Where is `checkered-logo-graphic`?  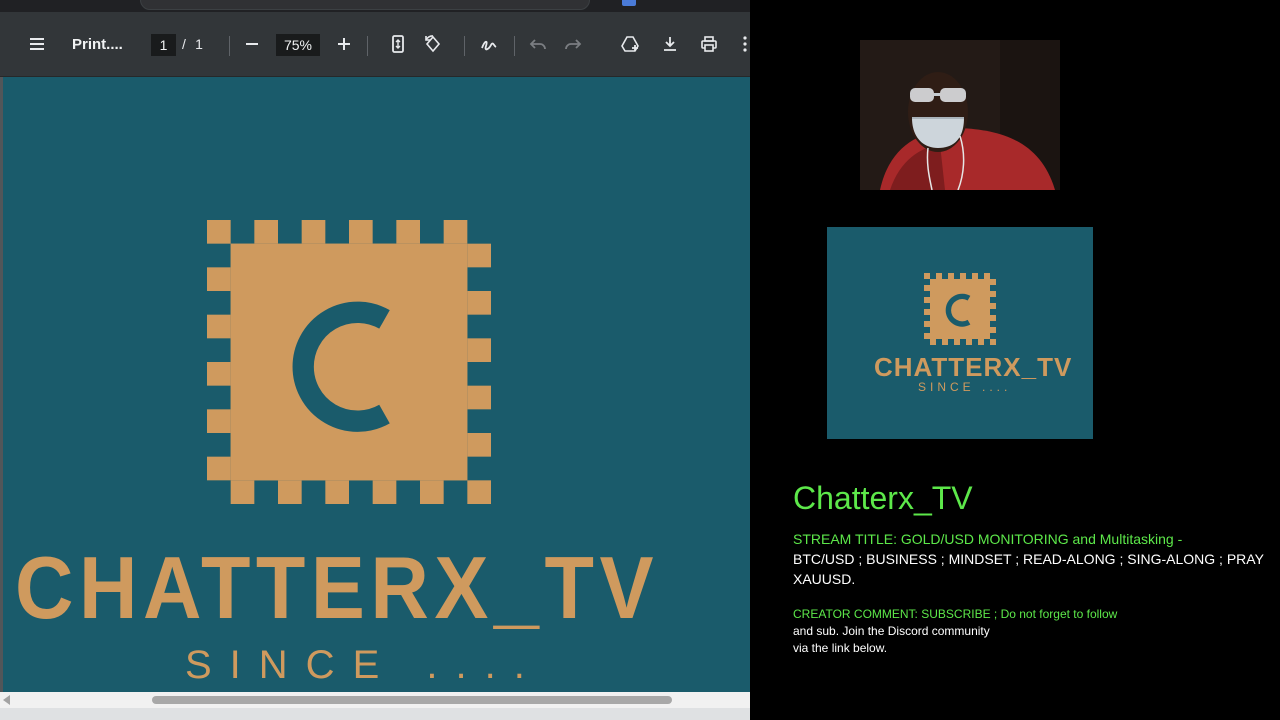 checkered-logo-graphic is located at coordinates (349, 362).